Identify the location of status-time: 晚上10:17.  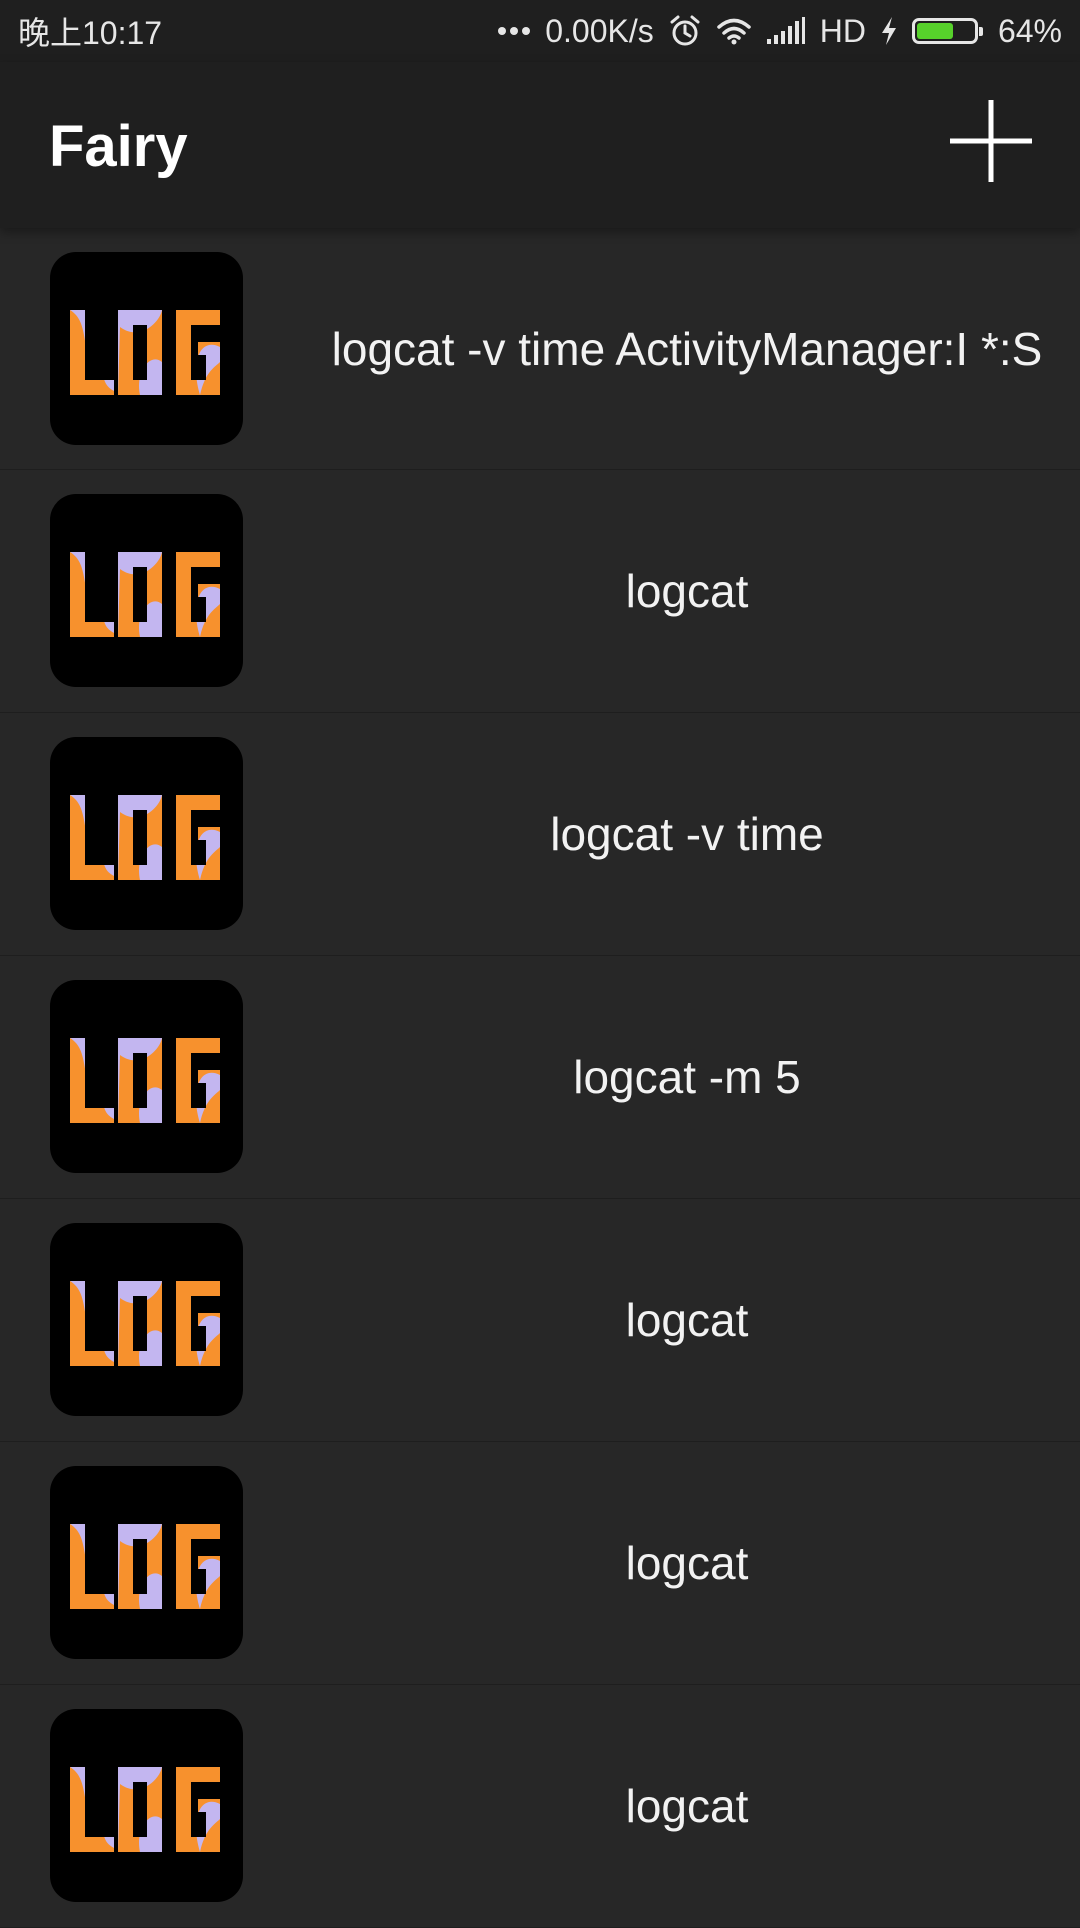
(90, 33).